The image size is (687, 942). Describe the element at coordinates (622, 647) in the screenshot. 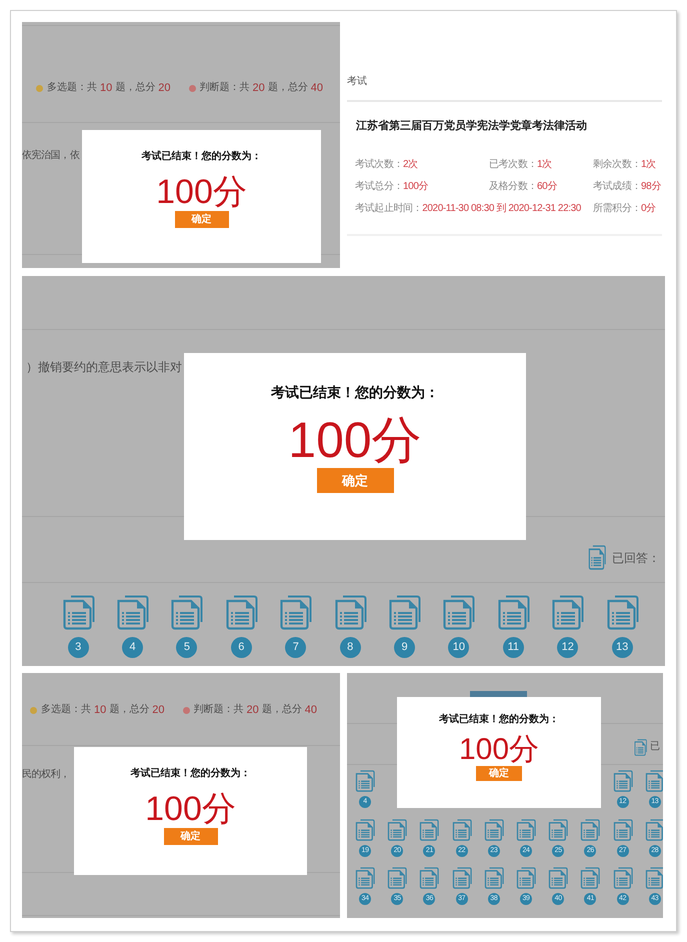

I see `question-number: 13` at that location.